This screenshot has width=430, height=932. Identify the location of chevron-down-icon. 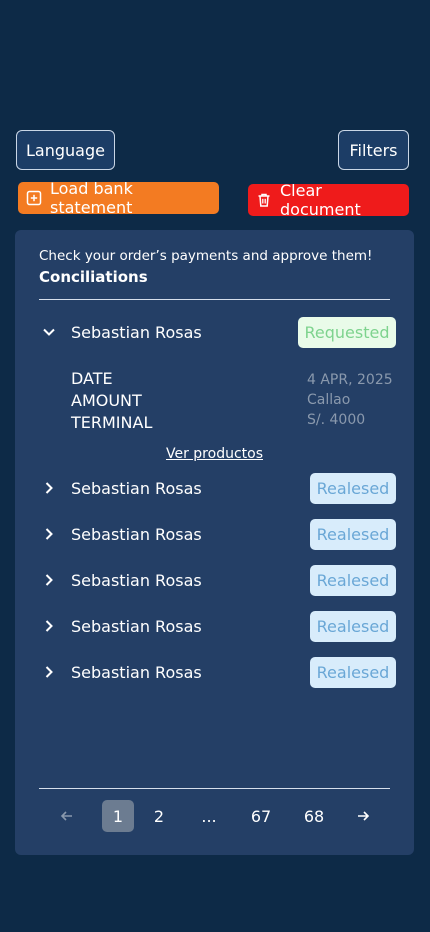
(49, 332).